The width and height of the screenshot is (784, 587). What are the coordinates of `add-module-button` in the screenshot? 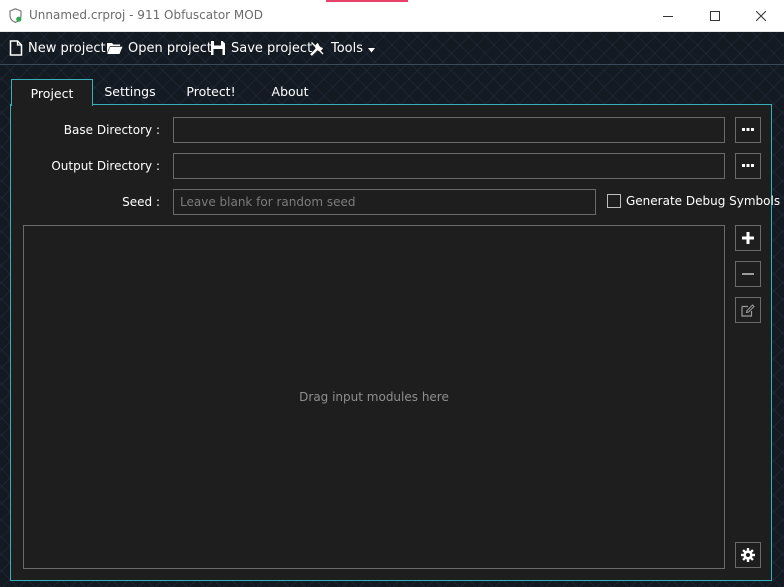 It's located at (748, 238).